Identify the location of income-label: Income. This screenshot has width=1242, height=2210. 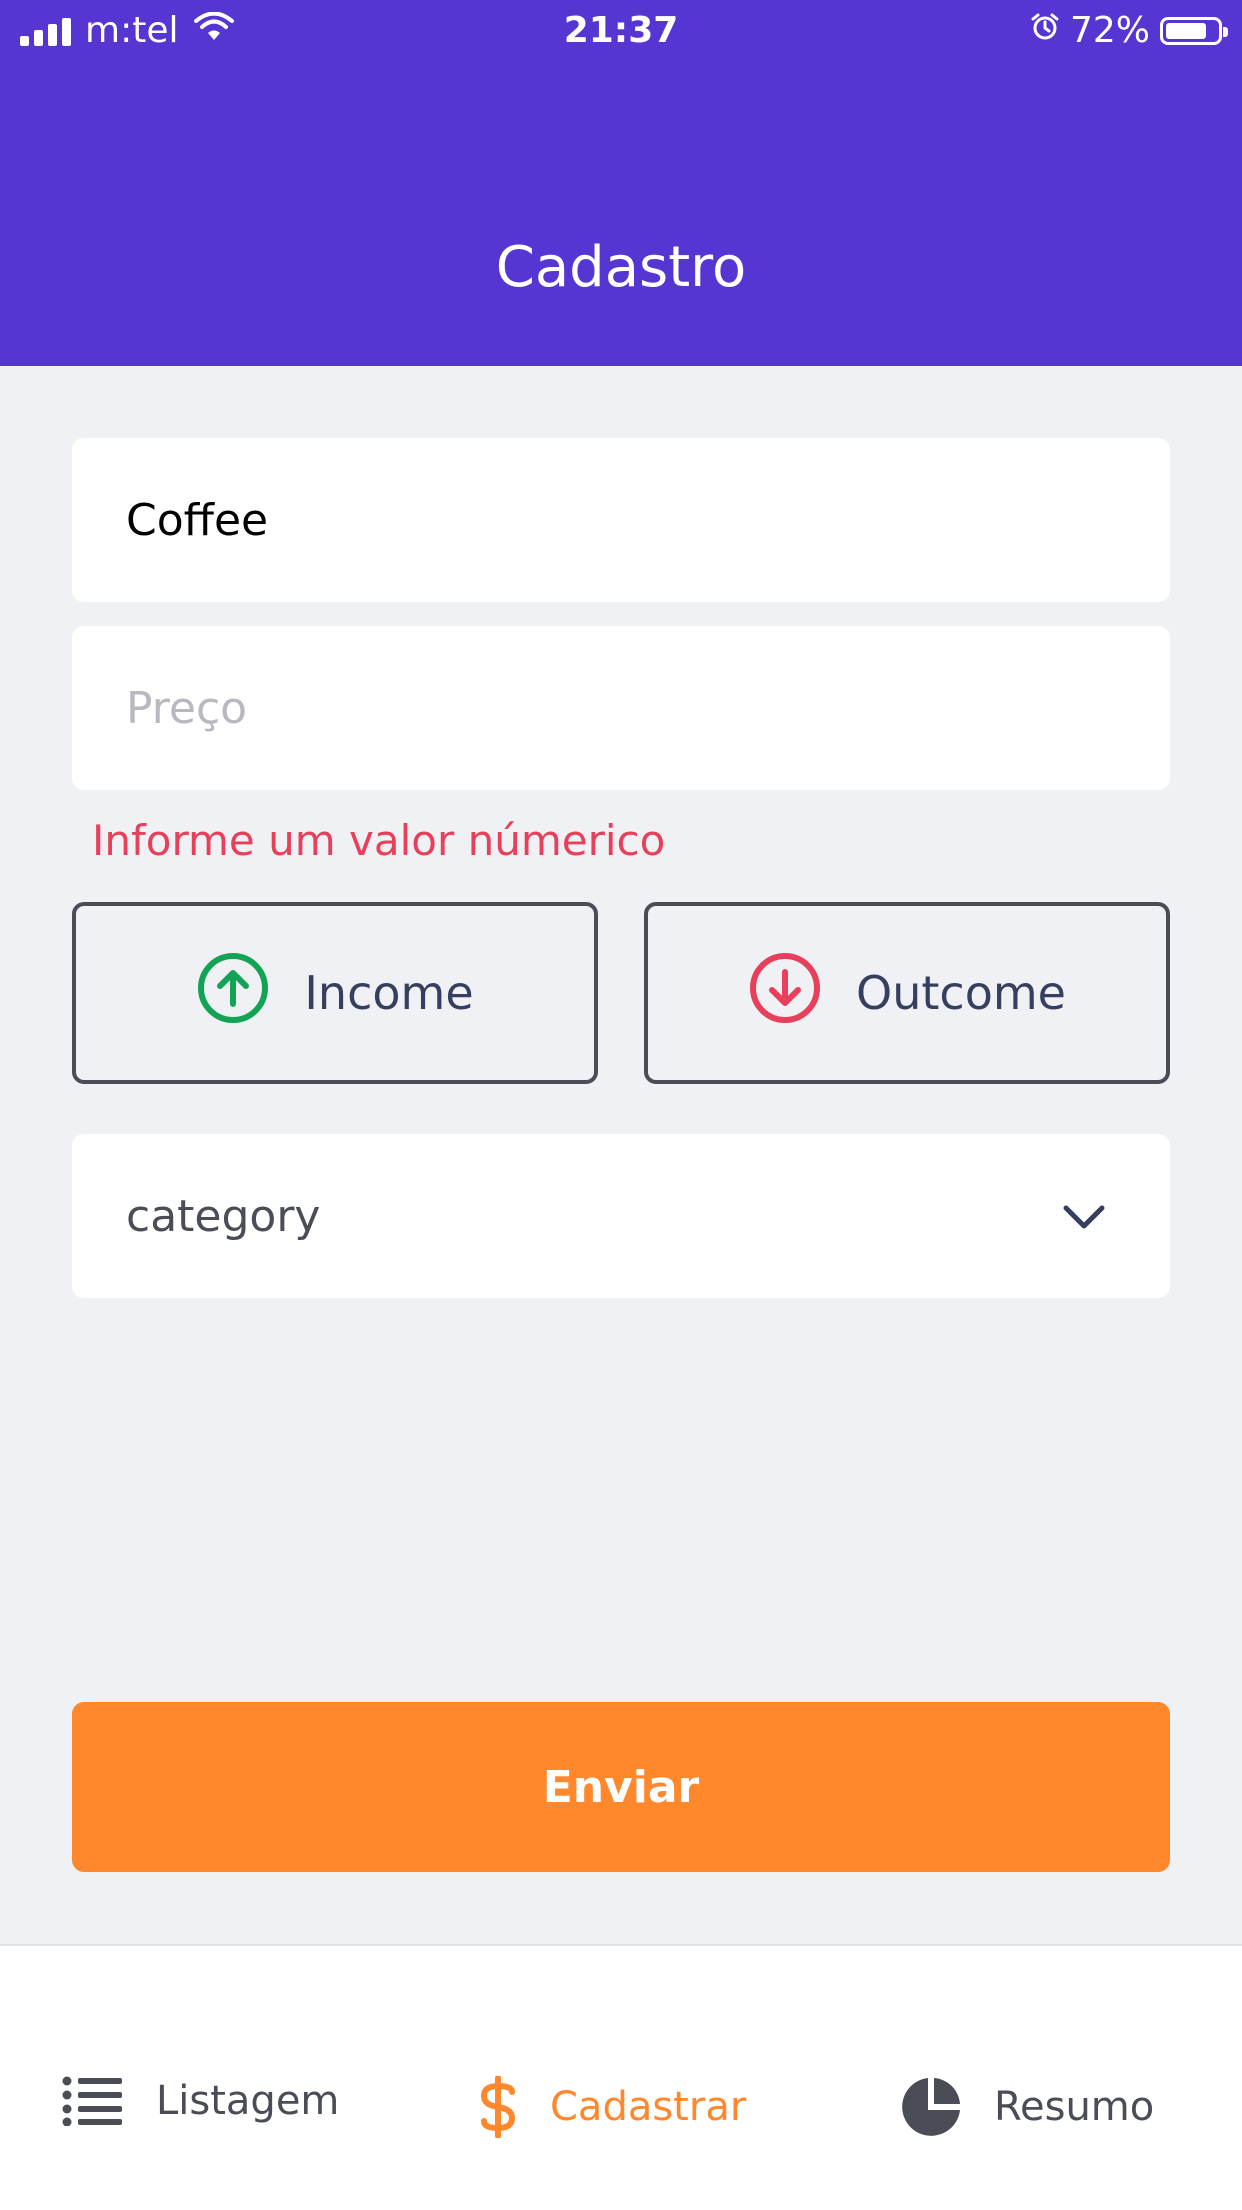
(389, 993).